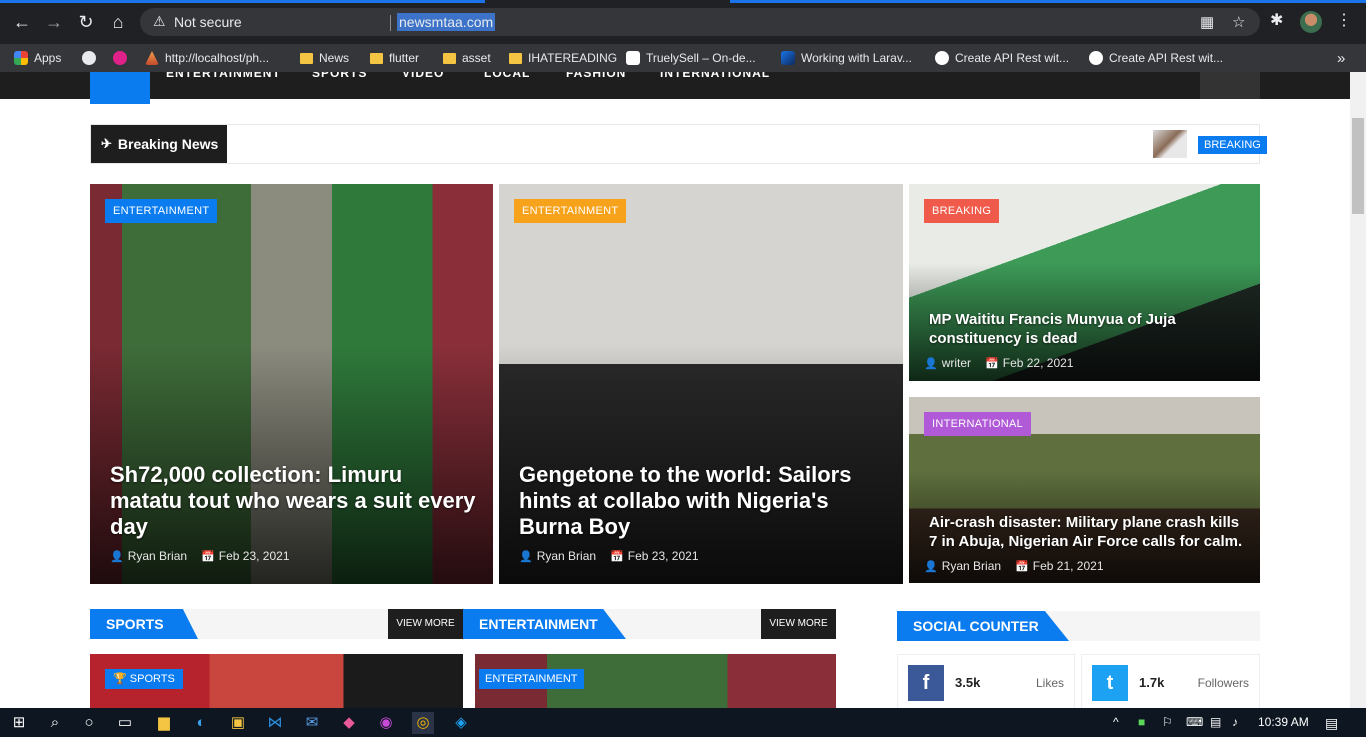 The height and width of the screenshot is (737, 1366). What do you see at coordinates (1358, 166) in the screenshot?
I see `scrollbar-thumb` at bounding box center [1358, 166].